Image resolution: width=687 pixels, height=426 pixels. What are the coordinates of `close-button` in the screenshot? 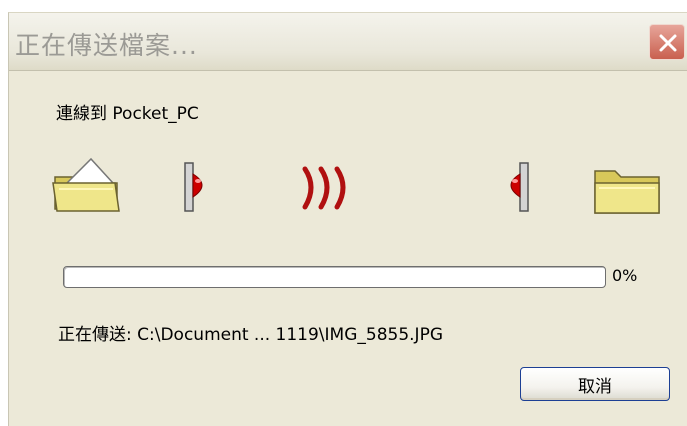 It's located at (667, 42).